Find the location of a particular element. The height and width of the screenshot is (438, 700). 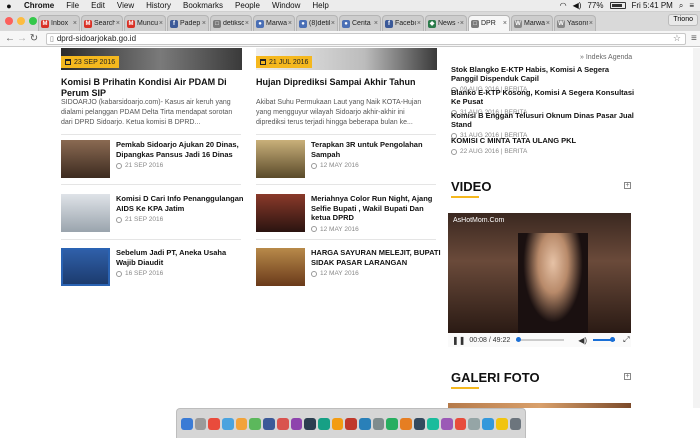

menu-edit: Edit is located at coordinates (98, 5).